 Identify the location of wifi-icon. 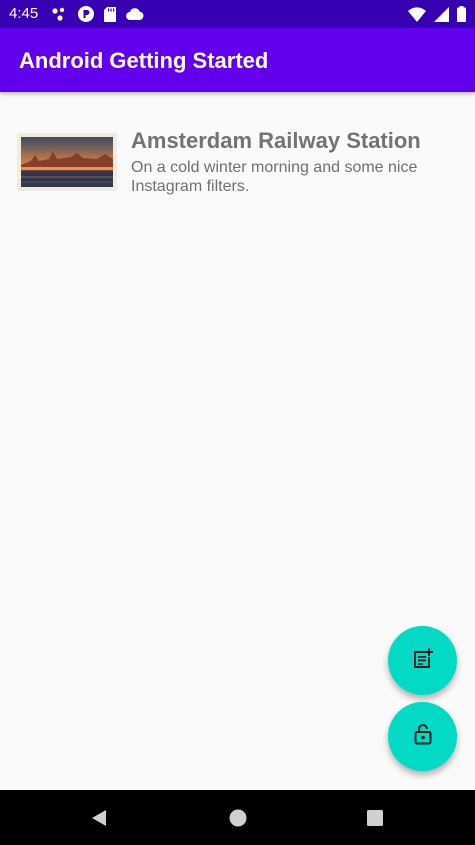
(417, 14).